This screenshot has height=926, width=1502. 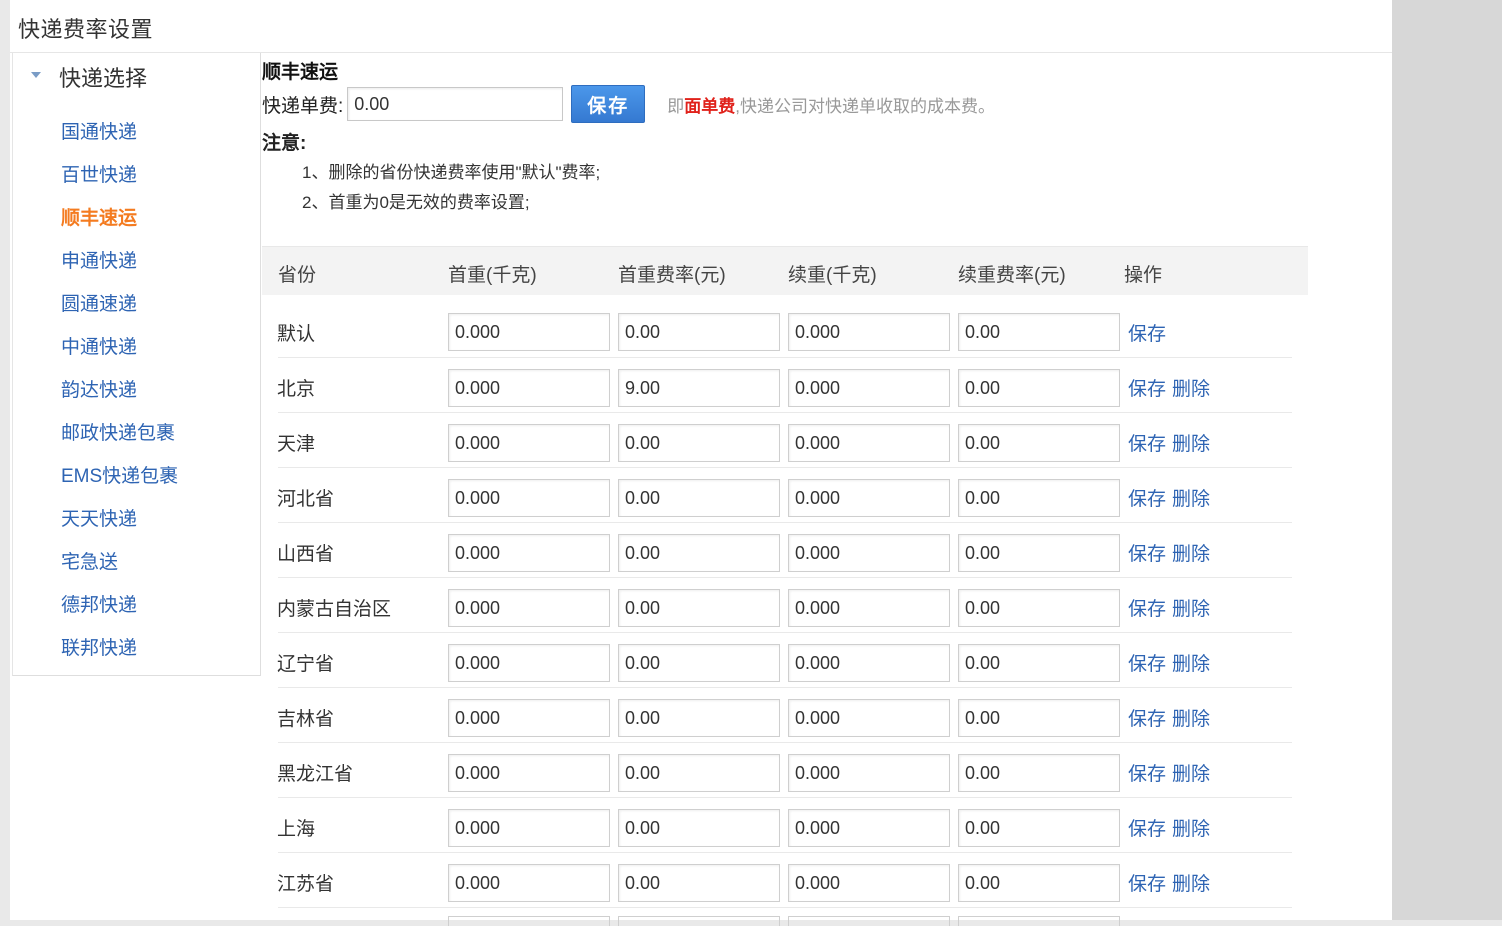 I want to click on partial-input, so click(x=529, y=921).